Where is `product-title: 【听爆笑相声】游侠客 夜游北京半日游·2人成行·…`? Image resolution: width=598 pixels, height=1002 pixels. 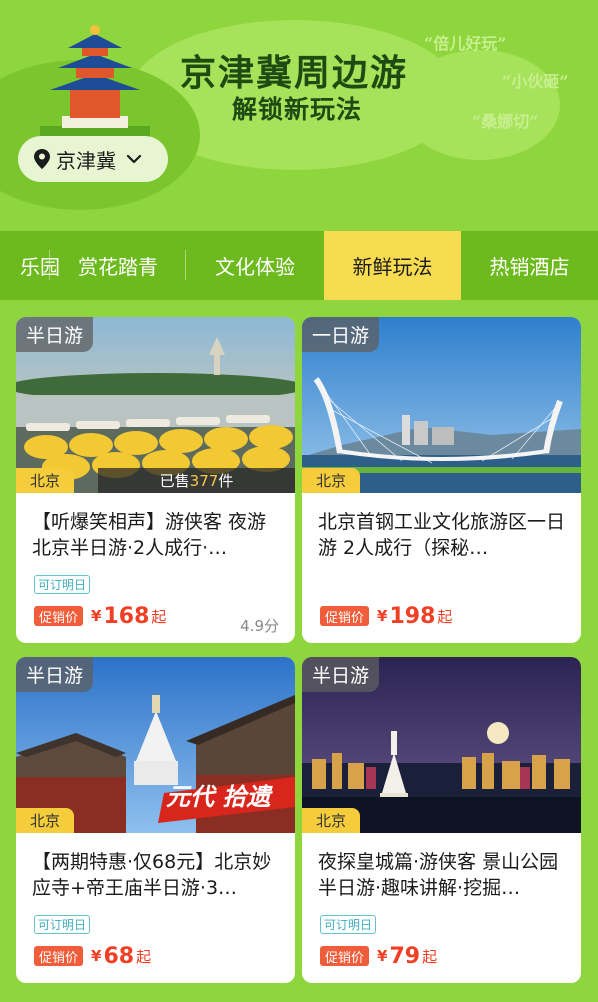 product-title: 【听爆笑相声】游侠客 夜游北京半日游·2人成行·… is located at coordinates (149, 535).